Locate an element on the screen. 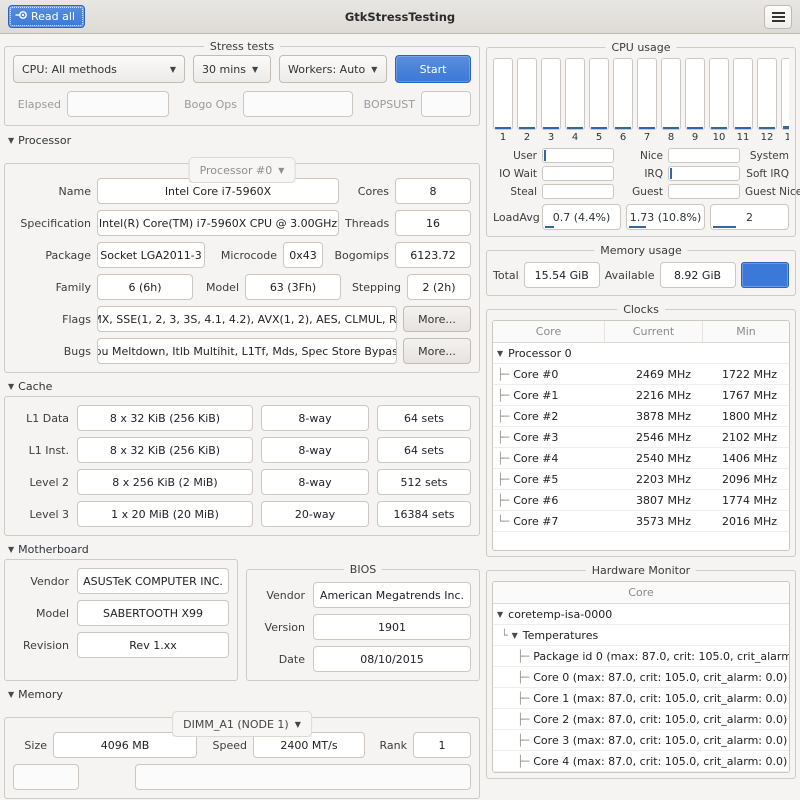  cache-size-value: 8 x 256 KiB (2 MiB) is located at coordinates (165, 482).